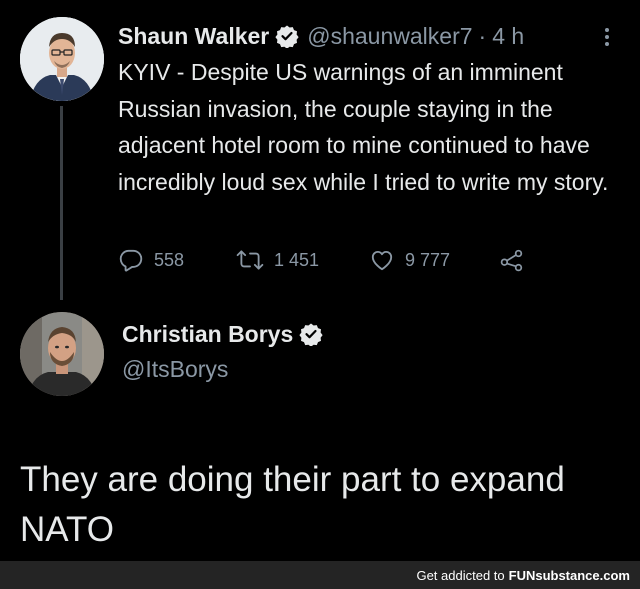  I want to click on retweet-icon, so click(250, 260).